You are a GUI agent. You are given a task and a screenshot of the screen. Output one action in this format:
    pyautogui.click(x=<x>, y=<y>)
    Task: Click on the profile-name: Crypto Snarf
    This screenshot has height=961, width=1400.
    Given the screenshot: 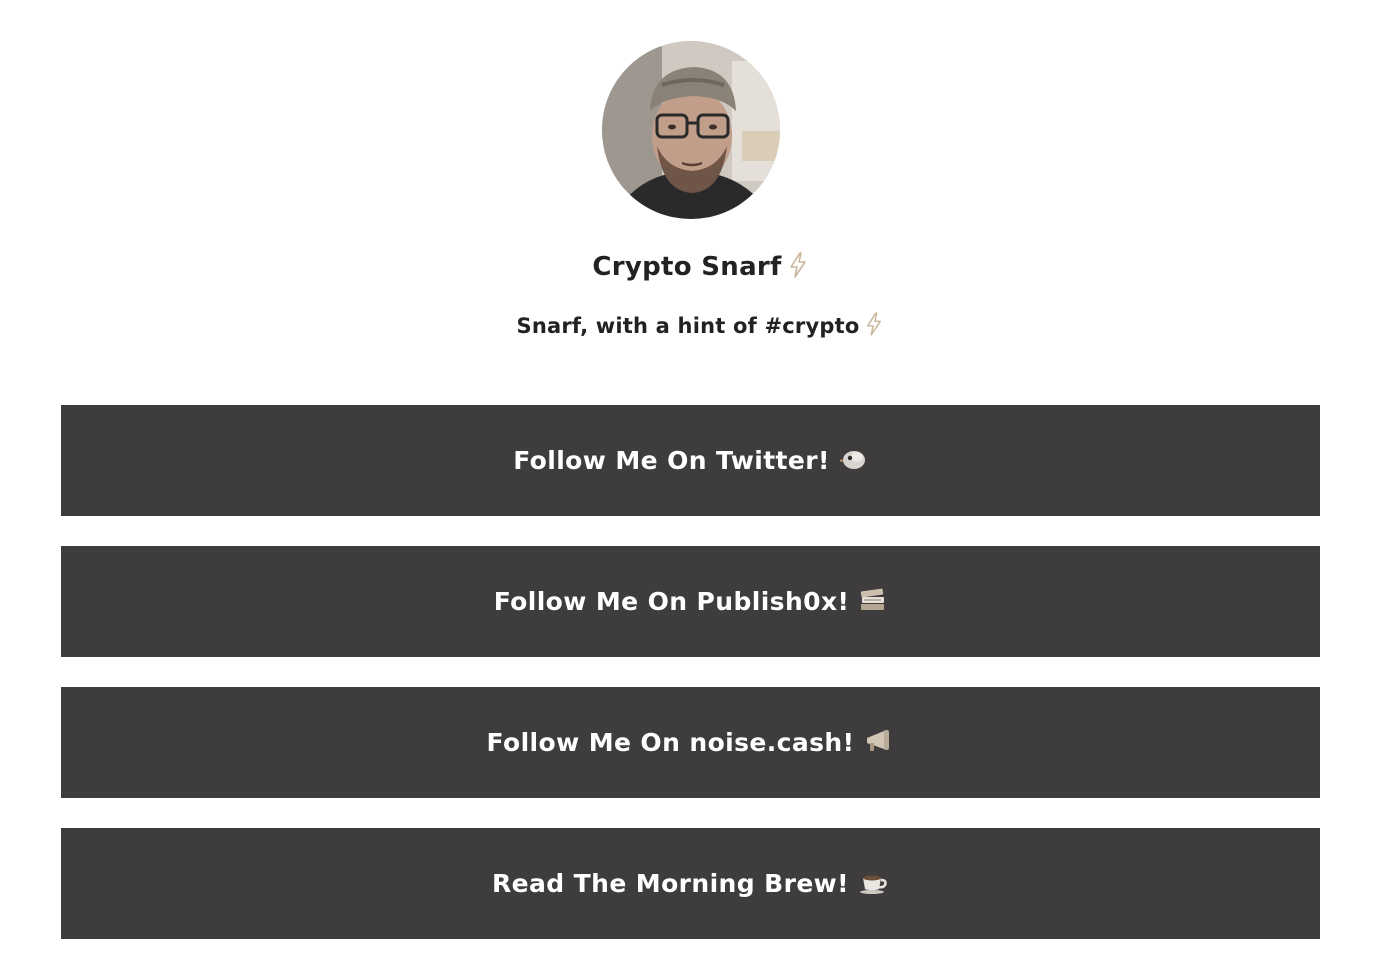 What is the action you would take?
    pyautogui.click(x=700, y=268)
    